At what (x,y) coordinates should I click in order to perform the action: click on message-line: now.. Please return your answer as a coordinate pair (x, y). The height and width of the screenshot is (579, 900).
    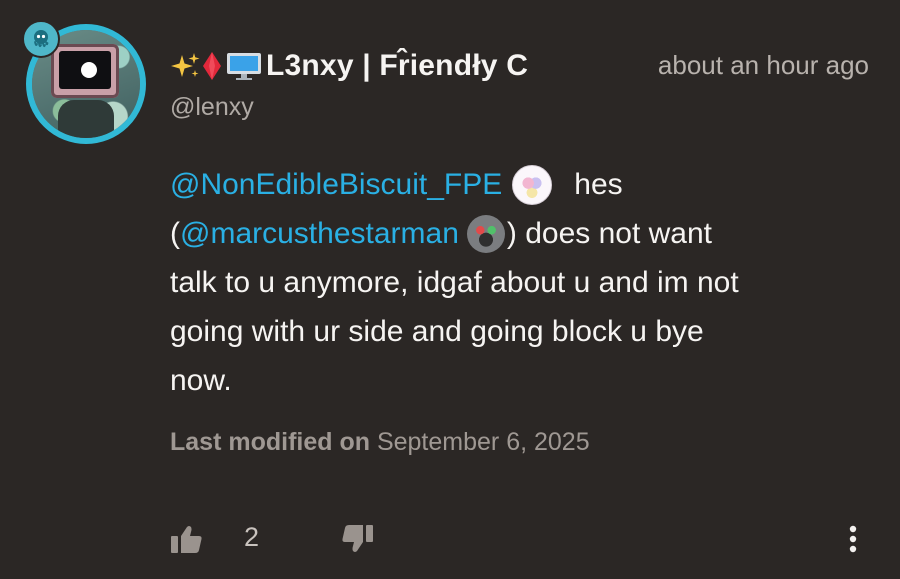
    Looking at the image, I should click on (522, 380).